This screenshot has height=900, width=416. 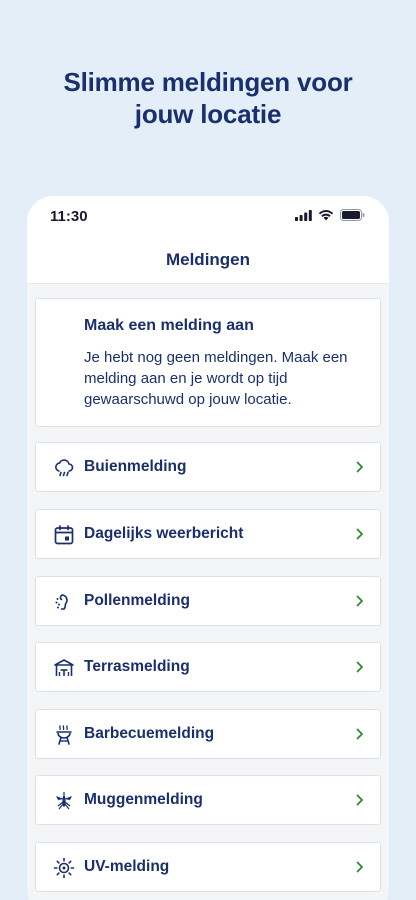 What do you see at coordinates (69, 216) in the screenshot?
I see `status-time: 11:30` at bounding box center [69, 216].